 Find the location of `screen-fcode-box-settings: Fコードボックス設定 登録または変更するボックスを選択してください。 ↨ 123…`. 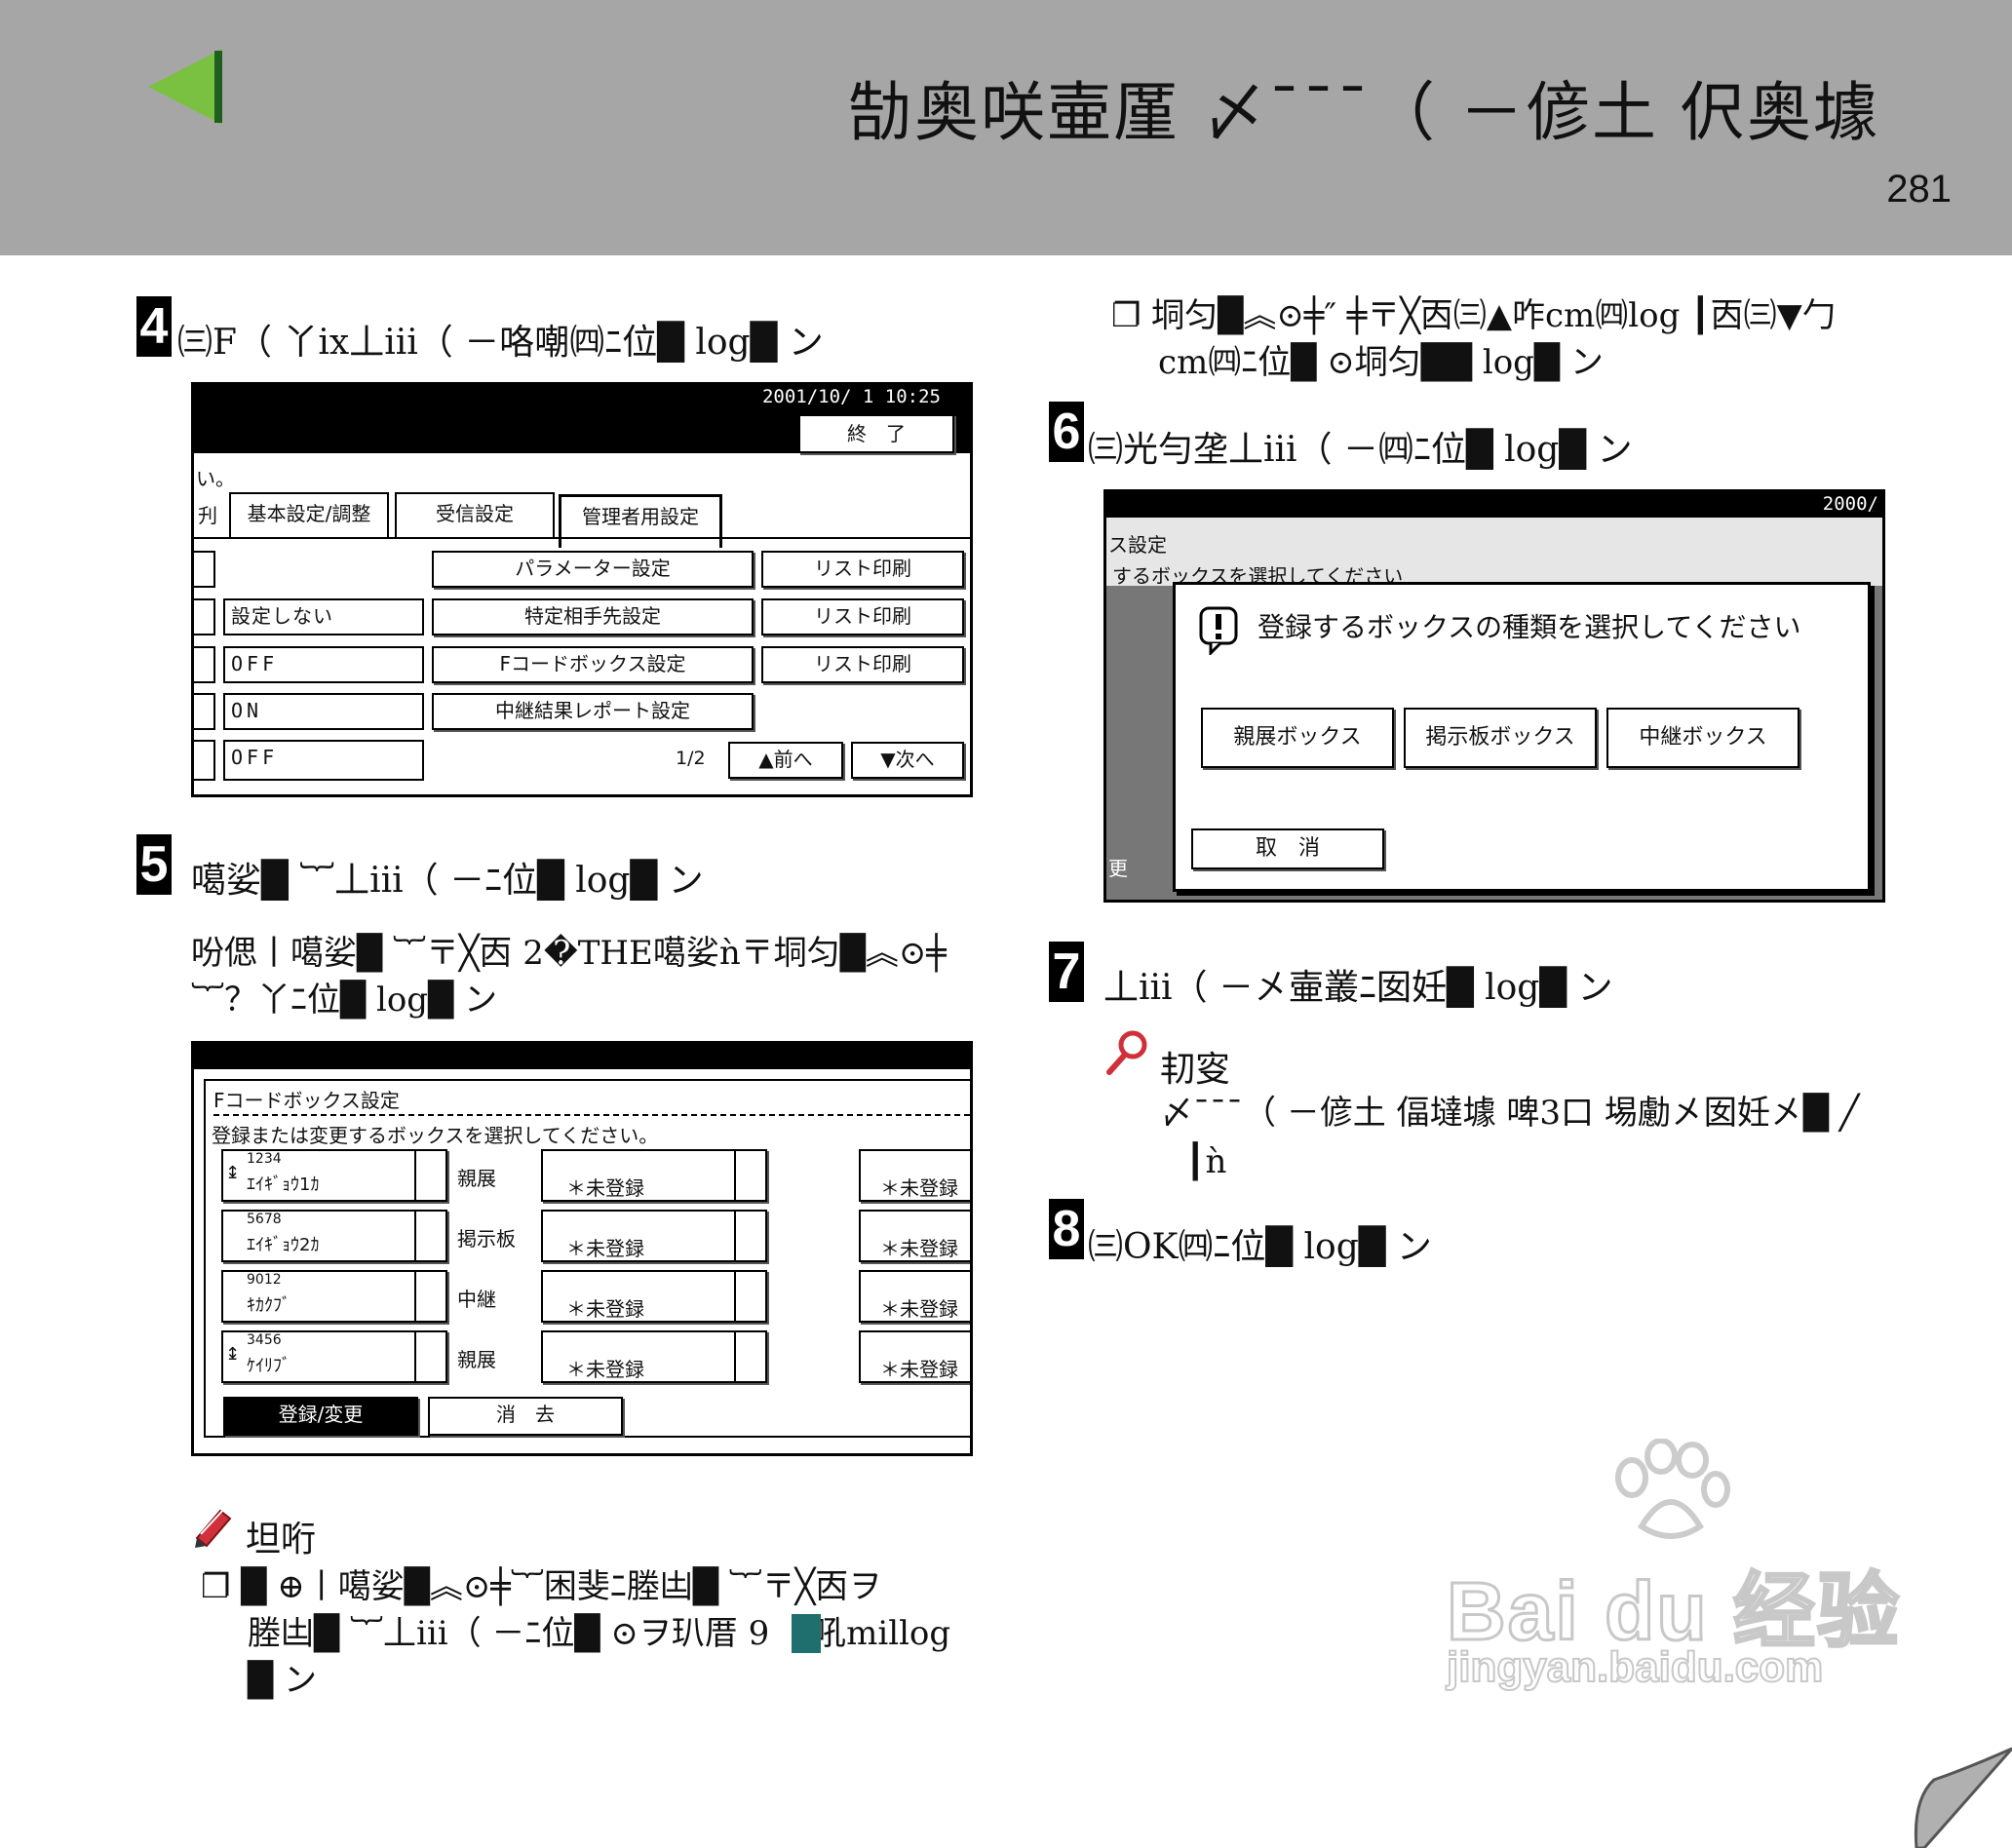

screen-fcode-box-settings: Fコードボックス設定 登録または変更するボックスを選択してください。 ↨ 123… is located at coordinates (582, 1248).